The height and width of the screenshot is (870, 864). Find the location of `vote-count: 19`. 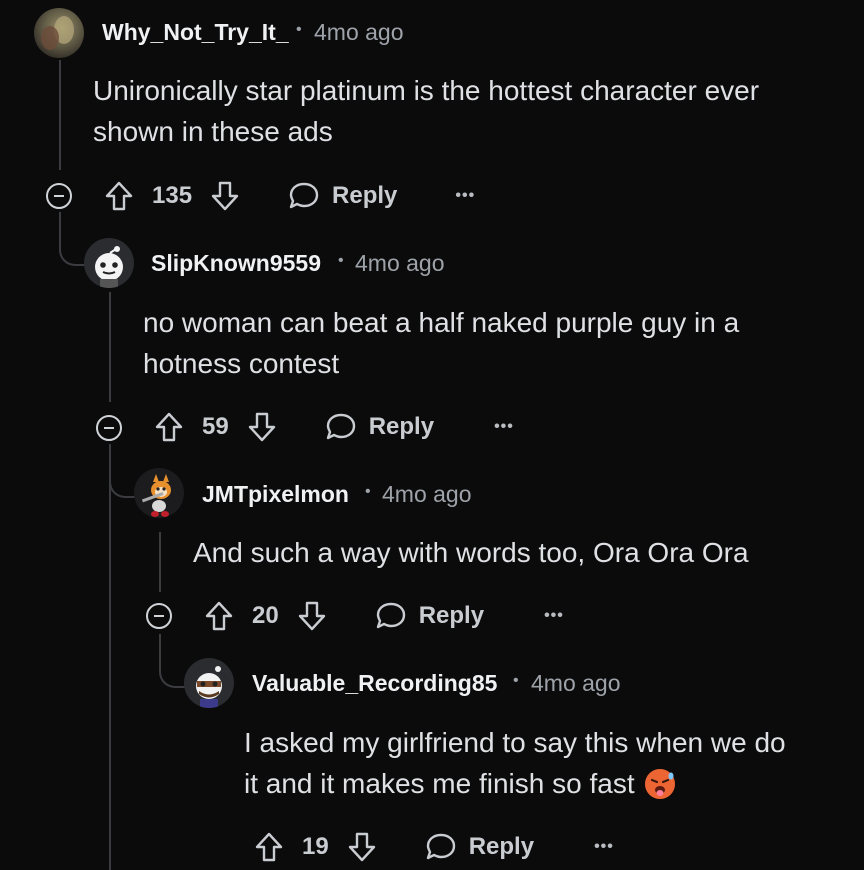

vote-count: 19 is located at coordinates (315, 846).